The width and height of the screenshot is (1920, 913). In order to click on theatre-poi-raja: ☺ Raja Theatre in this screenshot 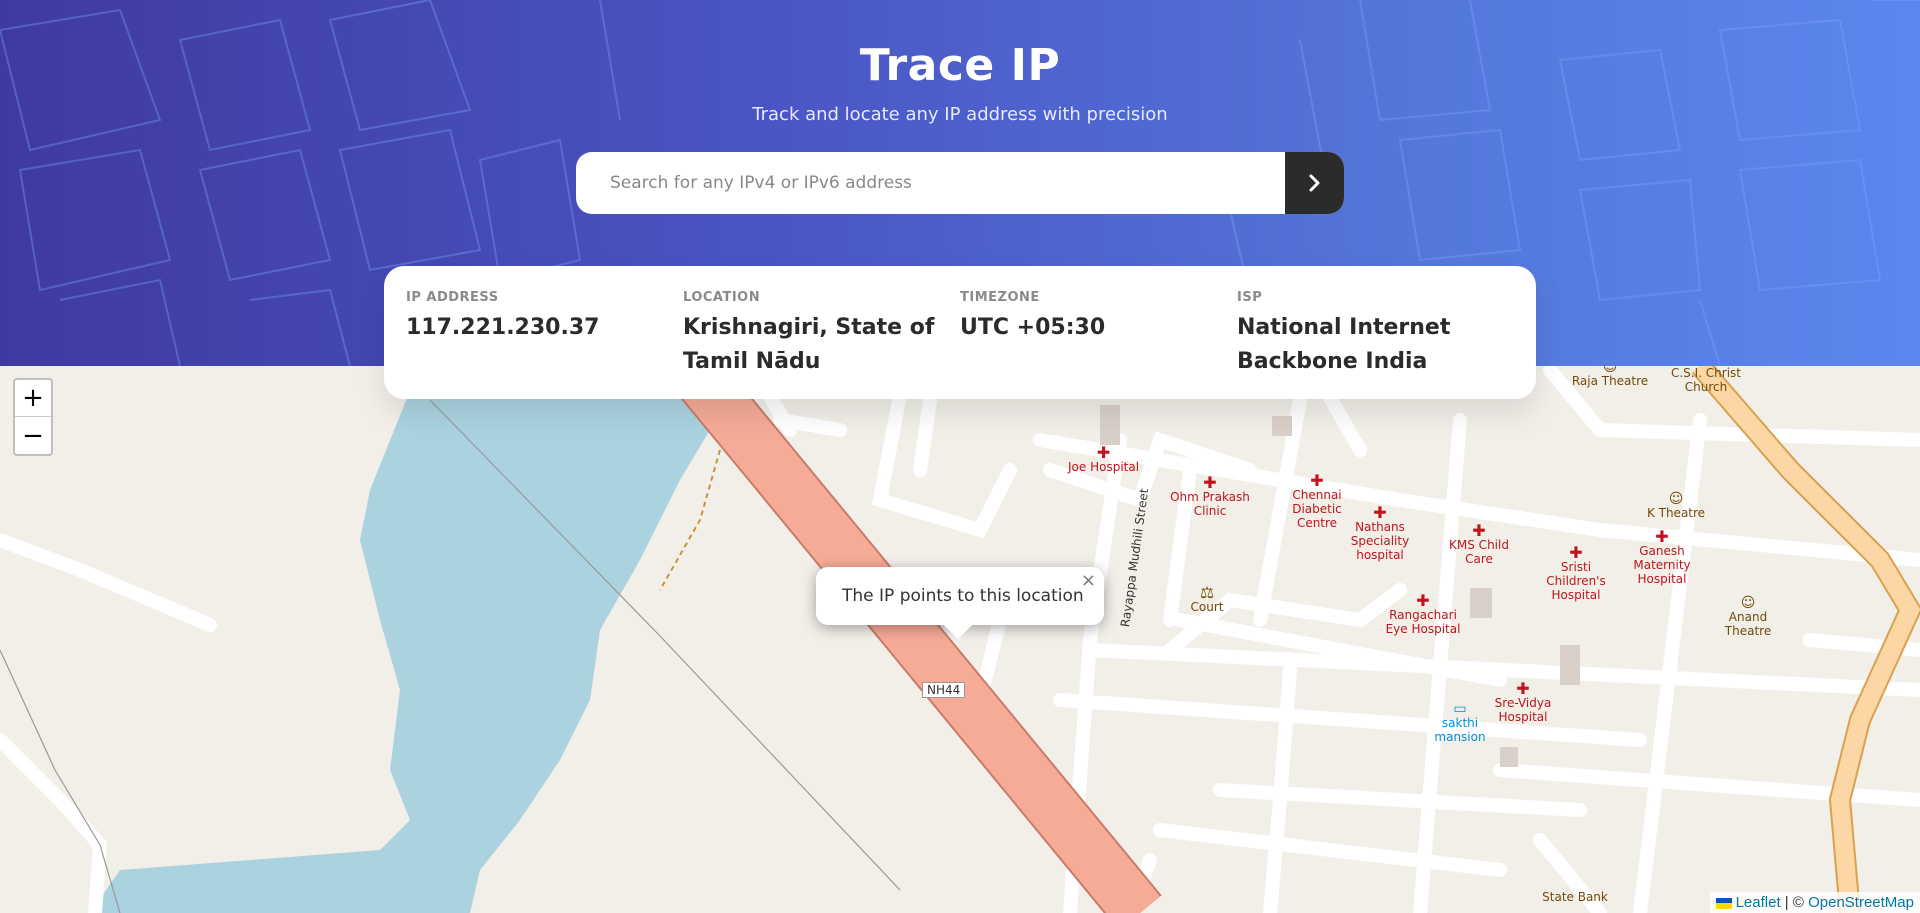, I will do `click(1610, 377)`.